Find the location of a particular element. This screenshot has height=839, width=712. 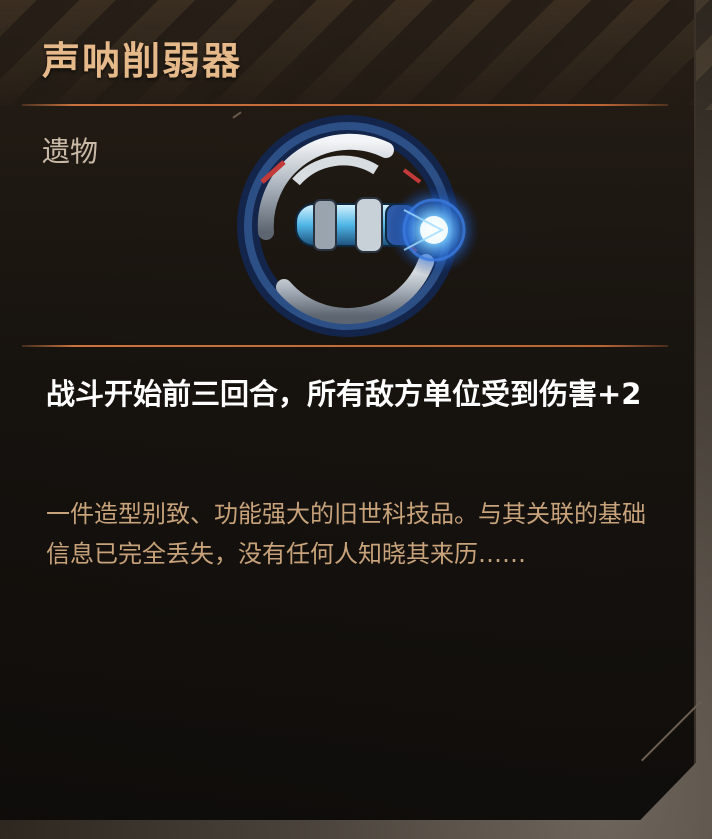

sonar-device-illustration is located at coordinates (358, 226).